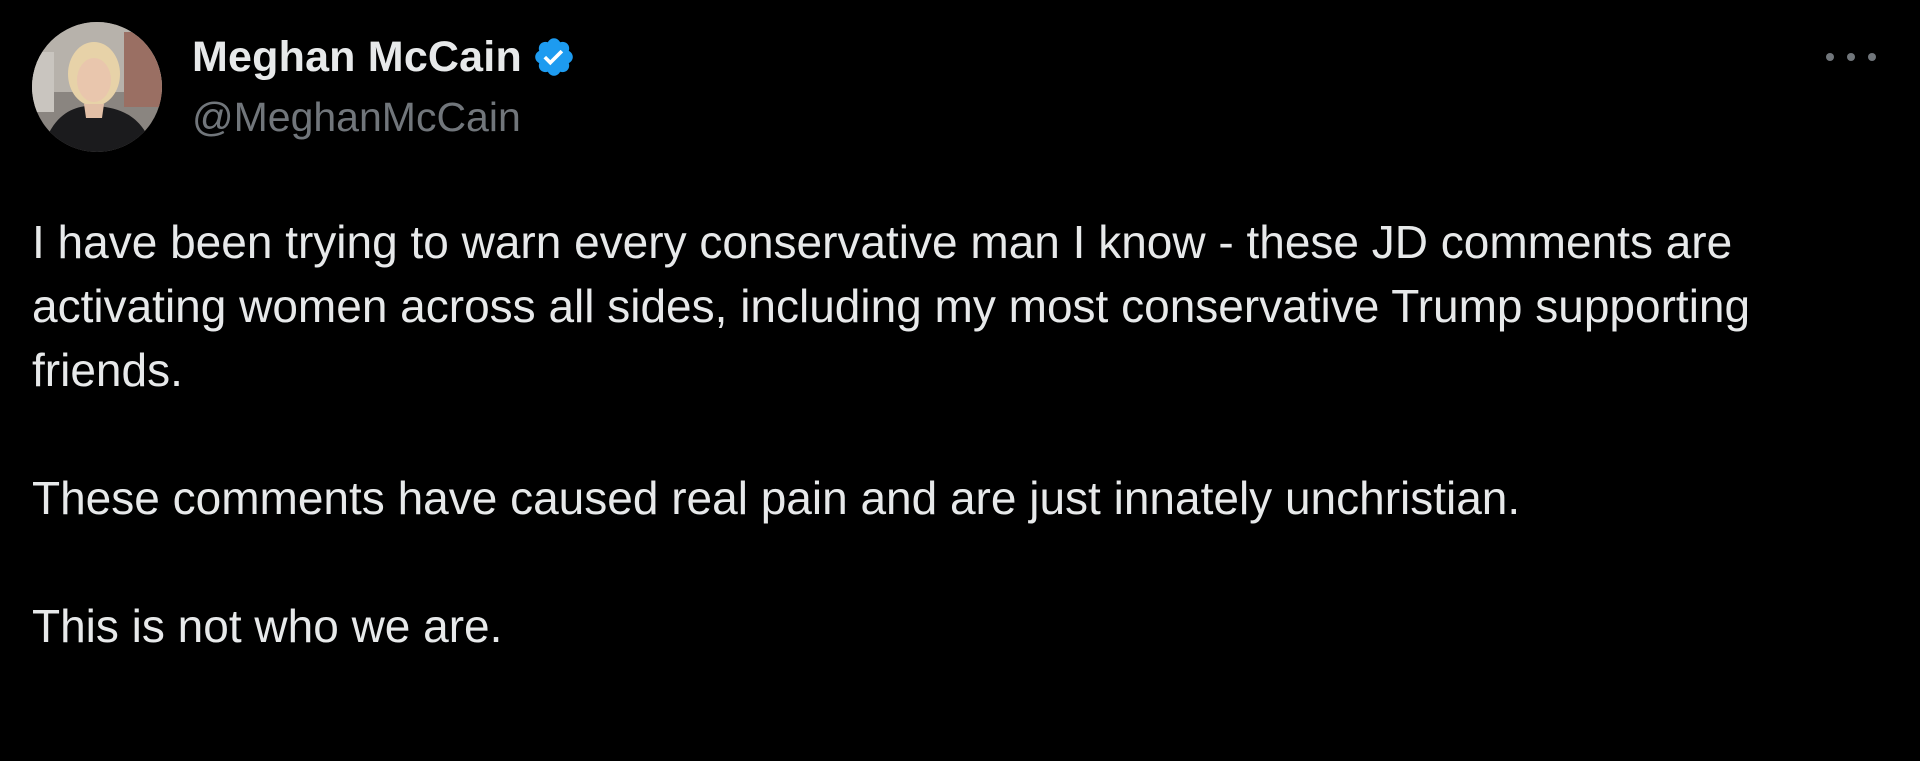 The image size is (1920, 761). I want to click on verified-badge-icon, so click(554, 57).